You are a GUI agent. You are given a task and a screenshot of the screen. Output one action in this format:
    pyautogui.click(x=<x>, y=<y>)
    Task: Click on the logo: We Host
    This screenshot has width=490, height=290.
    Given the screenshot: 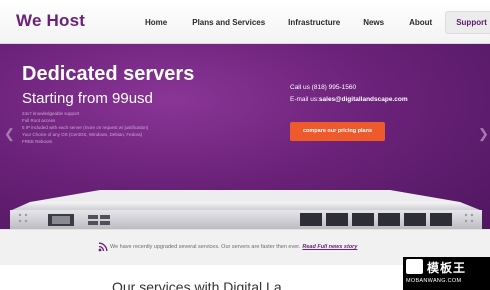 What is the action you would take?
    pyautogui.click(x=50, y=21)
    